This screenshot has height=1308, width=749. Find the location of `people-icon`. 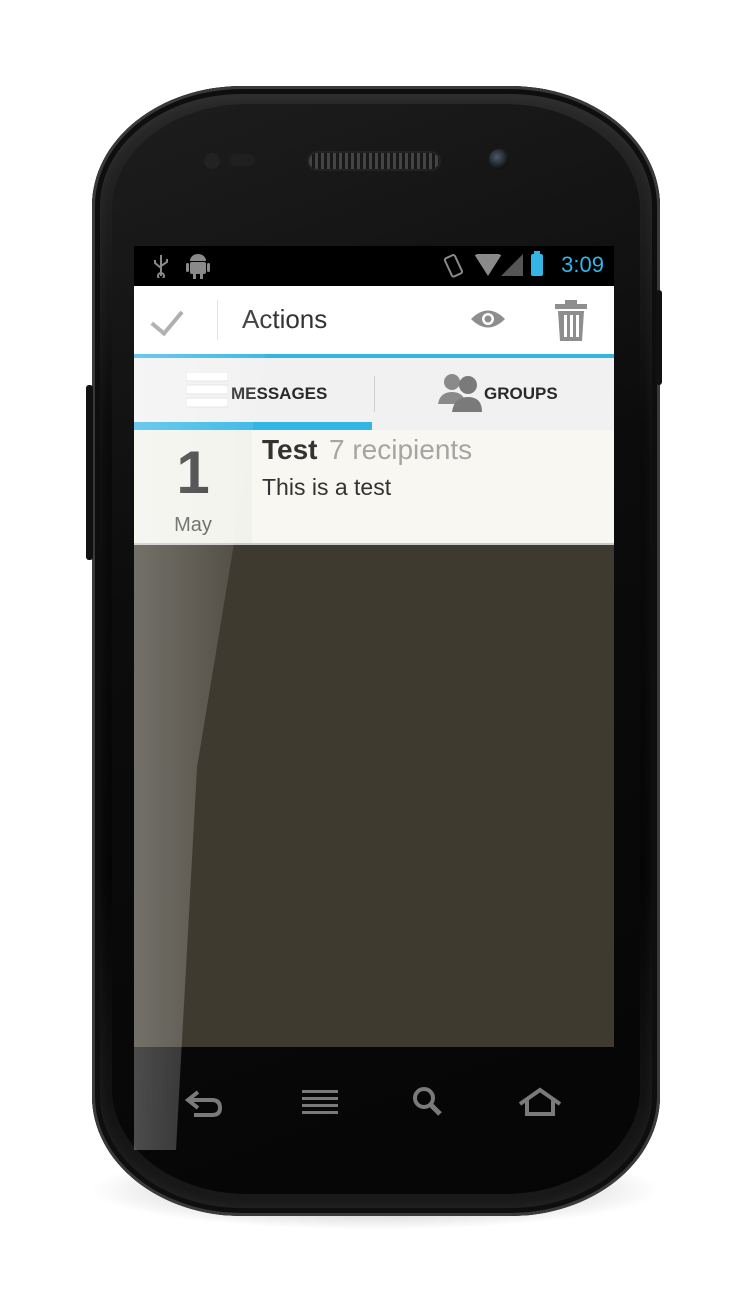

people-icon is located at coordinates (460, 393).